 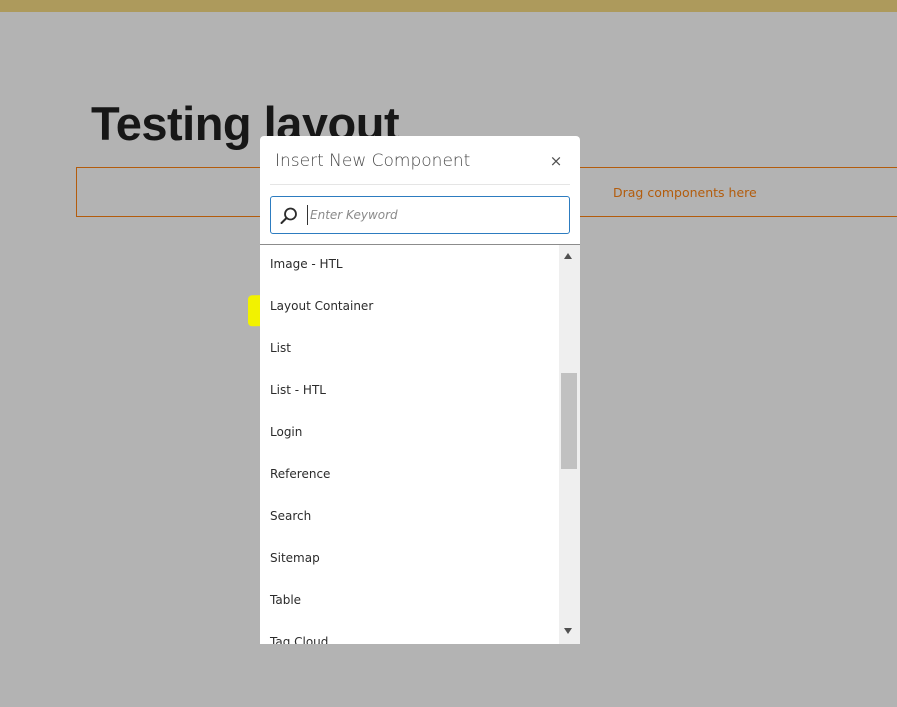 I want to click on list-item: Tag Cloud, so click(x=409, y=633).